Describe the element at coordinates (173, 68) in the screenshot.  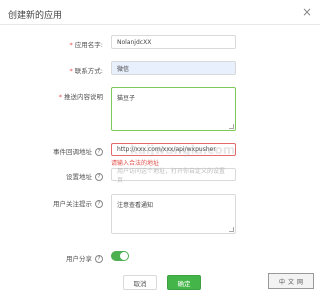
I see `contact-input: 微信` at that location.